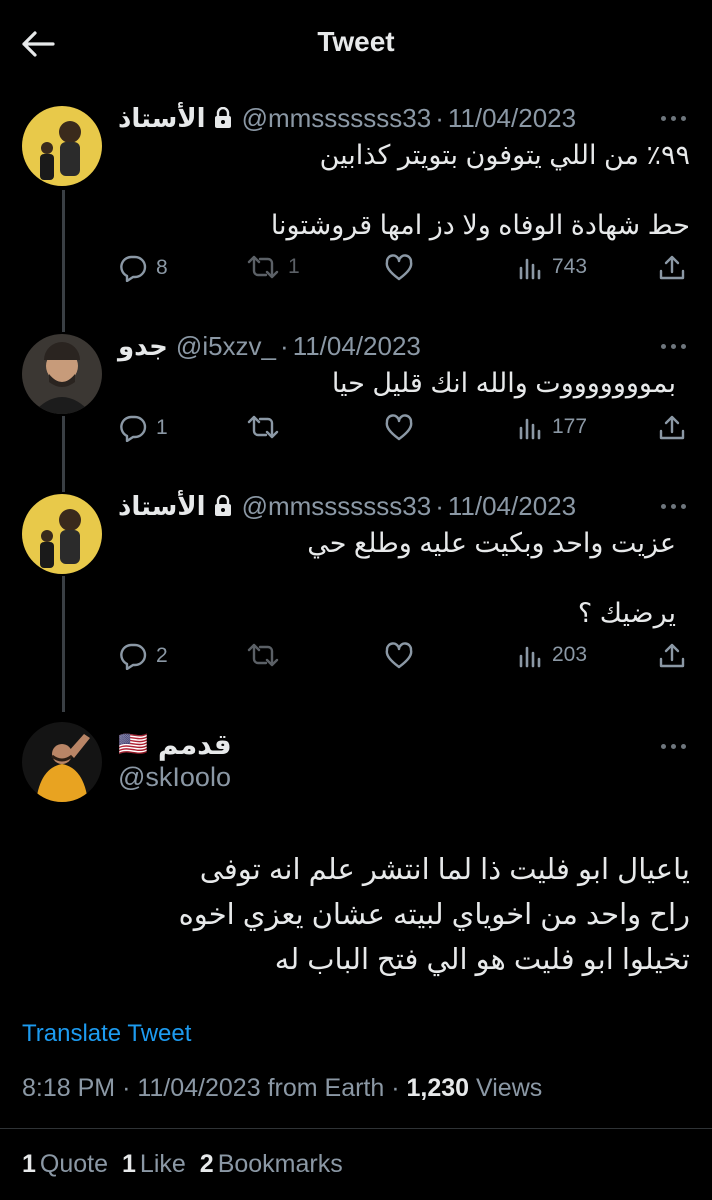 Image resolution: width=712 pixels, height=1200 pixels. Describe the element at coordinates (174, 777) in the screenshot. I see `user-handle: @skIoolo` at that location.